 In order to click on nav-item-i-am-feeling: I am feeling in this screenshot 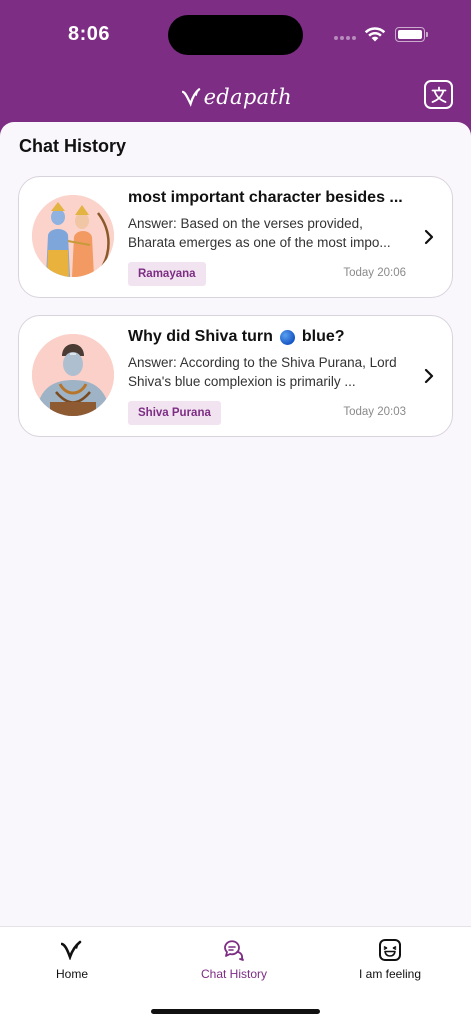, I will do `click(390, 959)`.